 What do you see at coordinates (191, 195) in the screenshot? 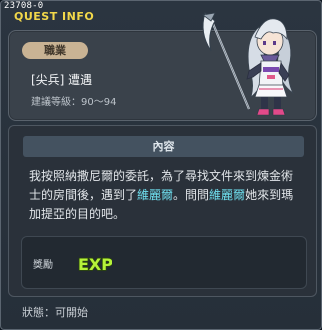
I see `description-text: 。問問` at bounding box center [191, 195].